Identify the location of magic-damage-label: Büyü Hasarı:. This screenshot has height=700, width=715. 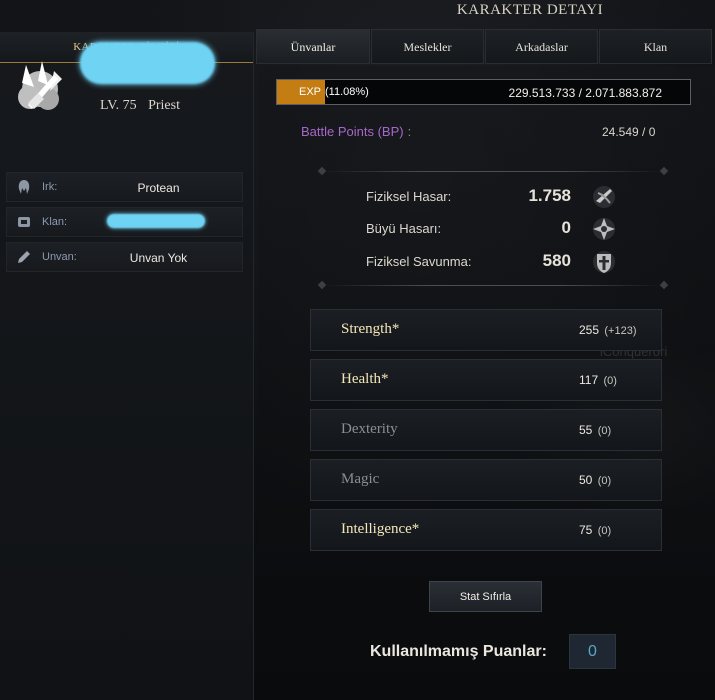
(404, 228).